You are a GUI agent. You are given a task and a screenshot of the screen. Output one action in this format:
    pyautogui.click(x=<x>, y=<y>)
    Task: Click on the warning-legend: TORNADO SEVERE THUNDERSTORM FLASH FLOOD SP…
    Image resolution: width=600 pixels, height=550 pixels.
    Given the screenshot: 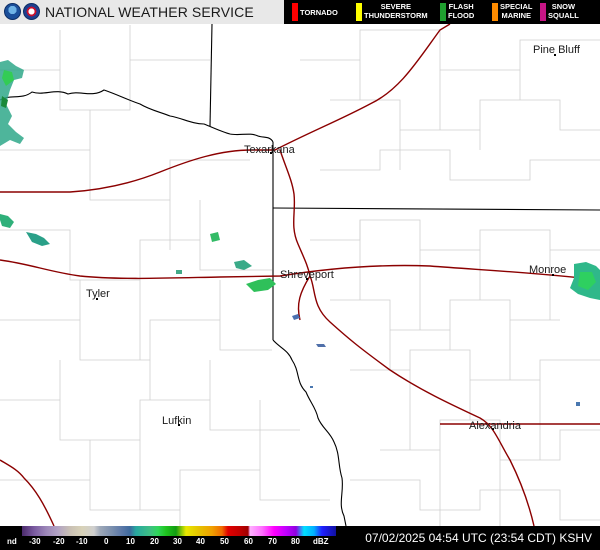 What is the action you would take?
    pyautogui.click(x=442, y=12)
    